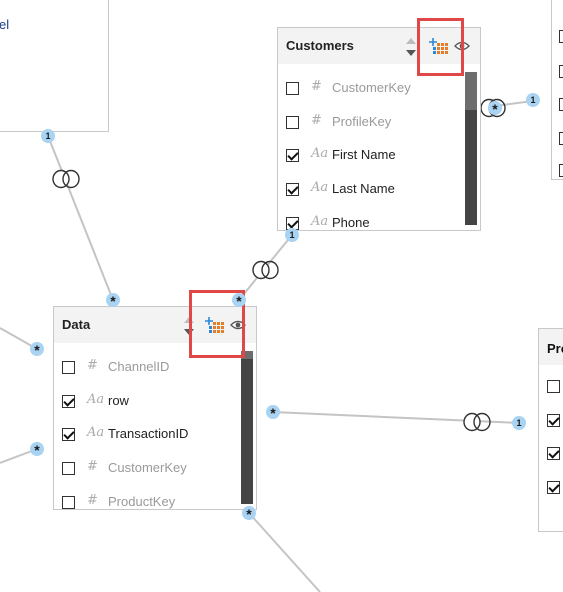 This screenshot has width=563, height=592. I want to click on field-label: Phone, so click(351, 222).